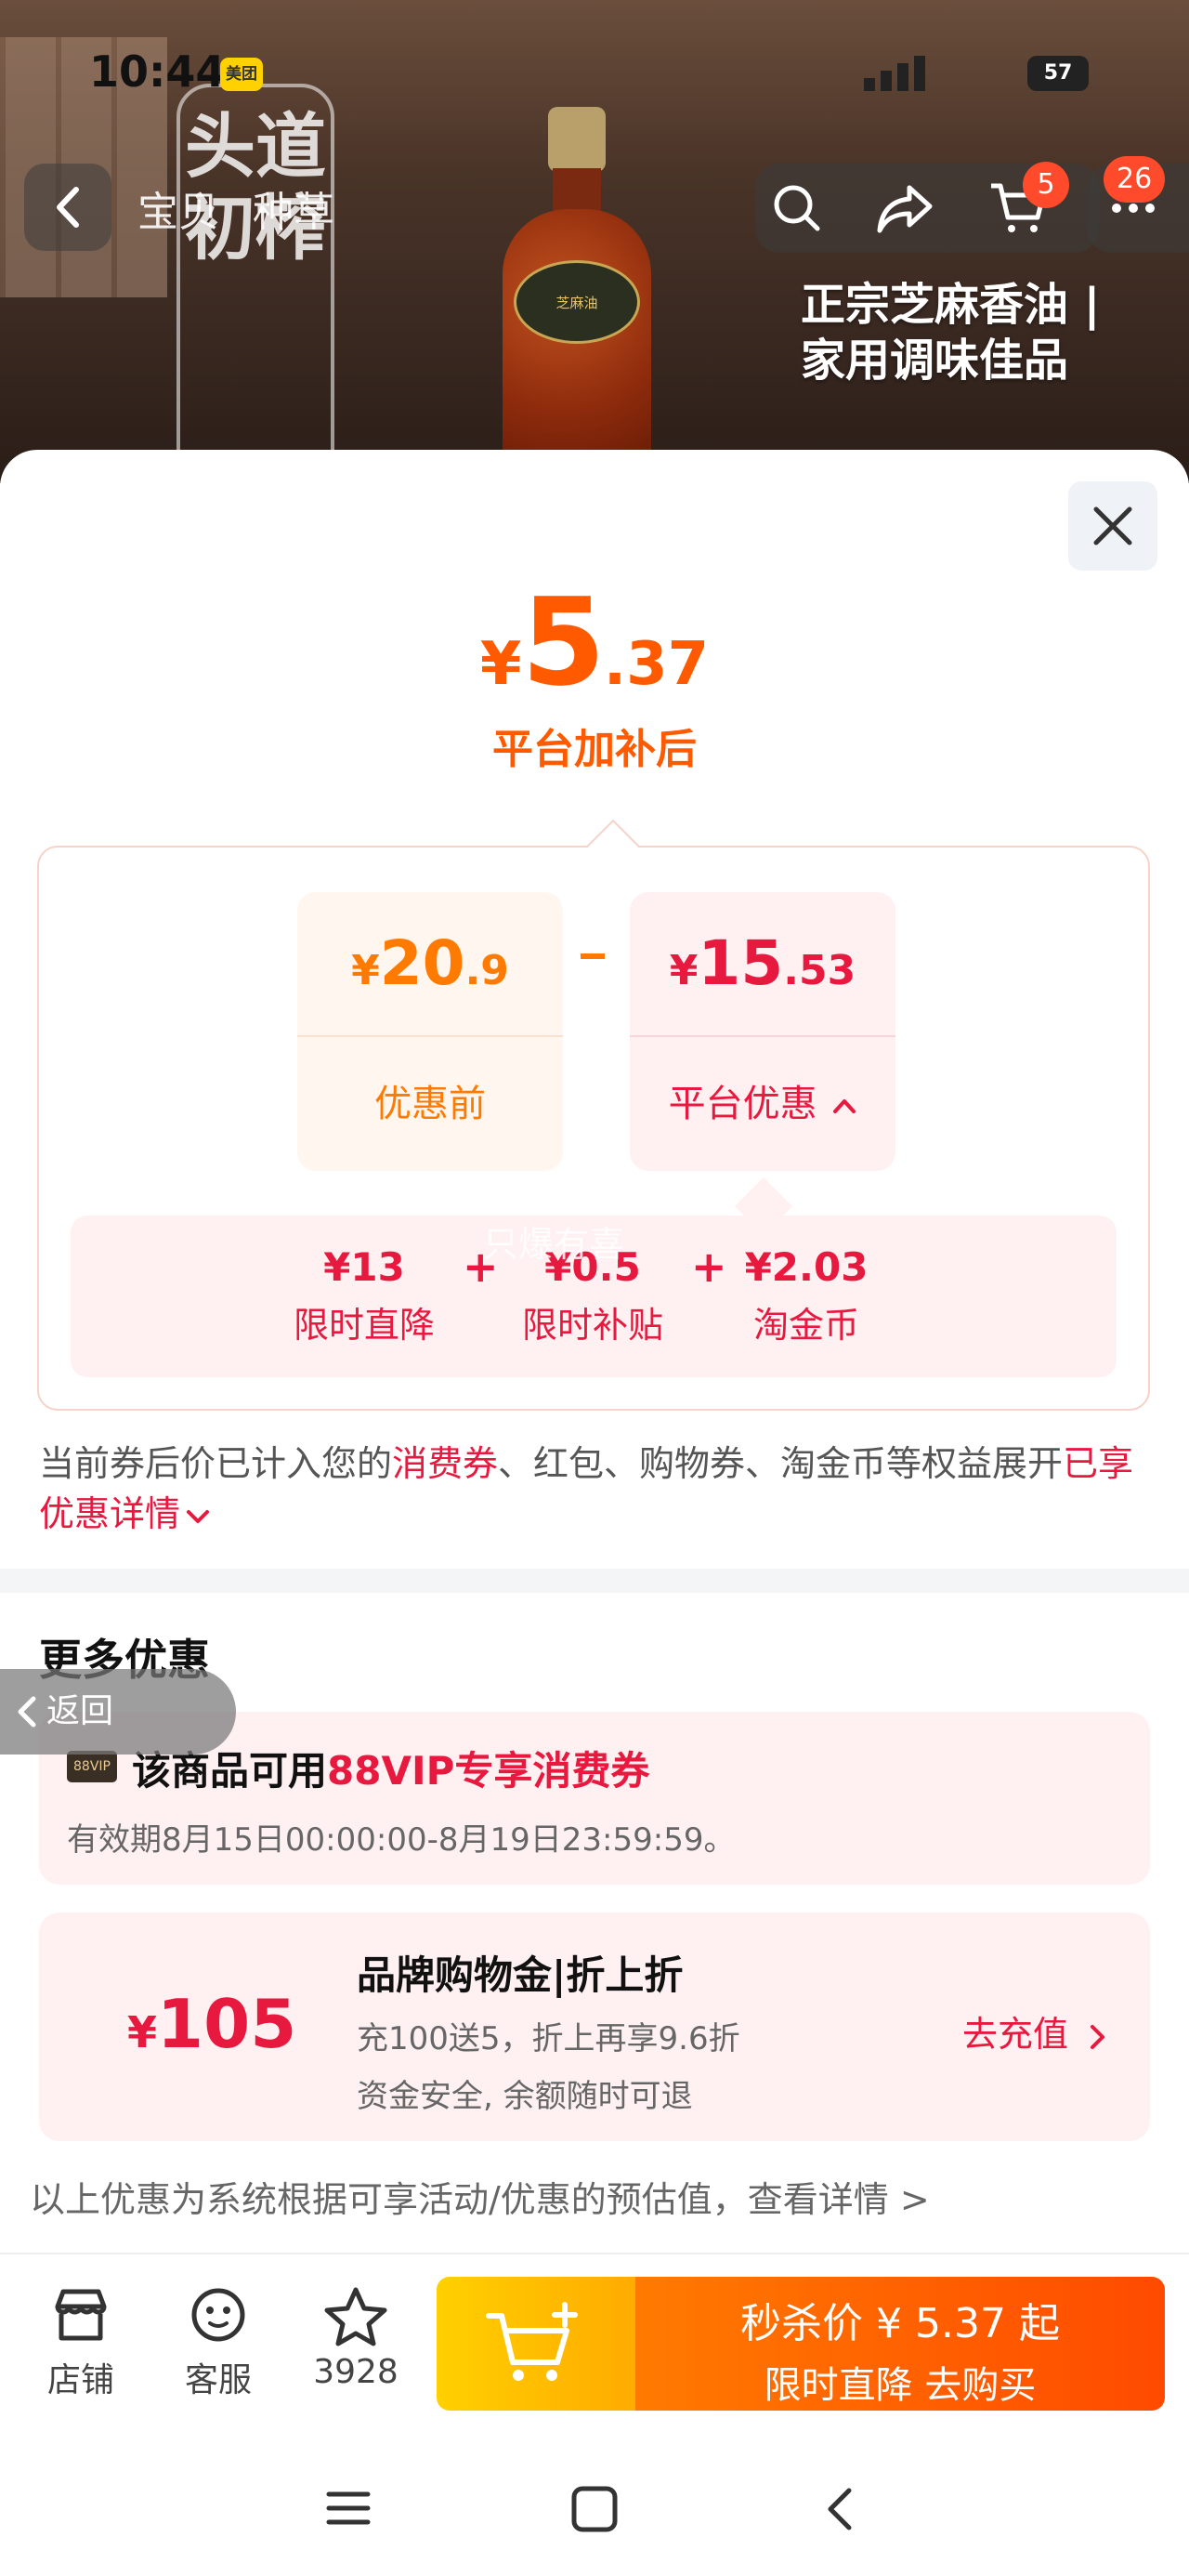 This screenshot has width=1189, height=2576. What do you see at coordinates (807, 1295) in the screenshot?
I see `breakdown-coins: ¥2.03 淘金币` at bounding box center [807, 1295].